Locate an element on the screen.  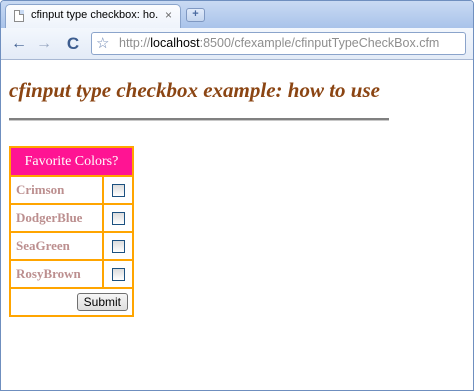
table-row: DodgerBlue is located at coordinates (71, 218).